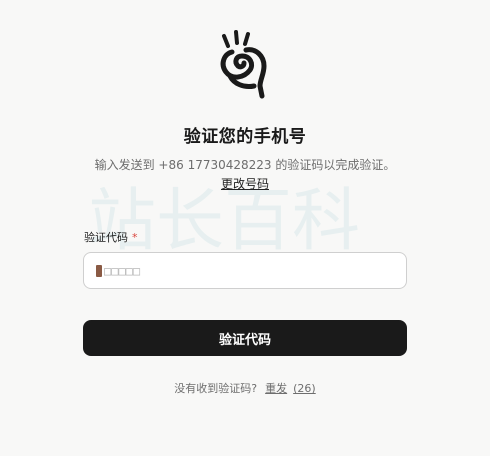 This screenshot has width=490, height=456. Describe the element at coordinates (106, 237) in the screenshot. I see `code-label-text: 验证代码` at that location.